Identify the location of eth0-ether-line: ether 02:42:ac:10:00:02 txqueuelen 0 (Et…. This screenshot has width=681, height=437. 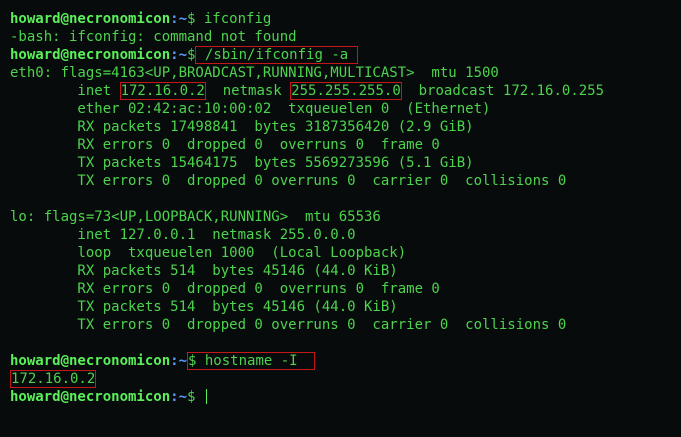
(250, 109).